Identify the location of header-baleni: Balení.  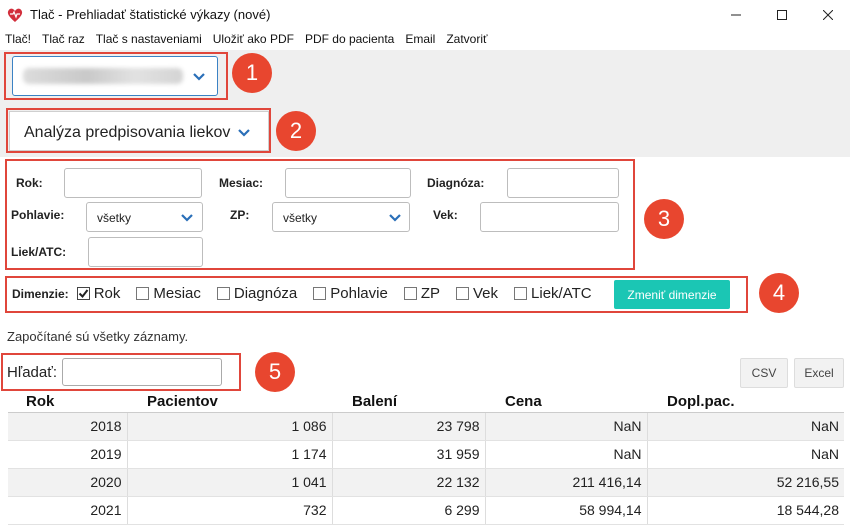
(408, 402).